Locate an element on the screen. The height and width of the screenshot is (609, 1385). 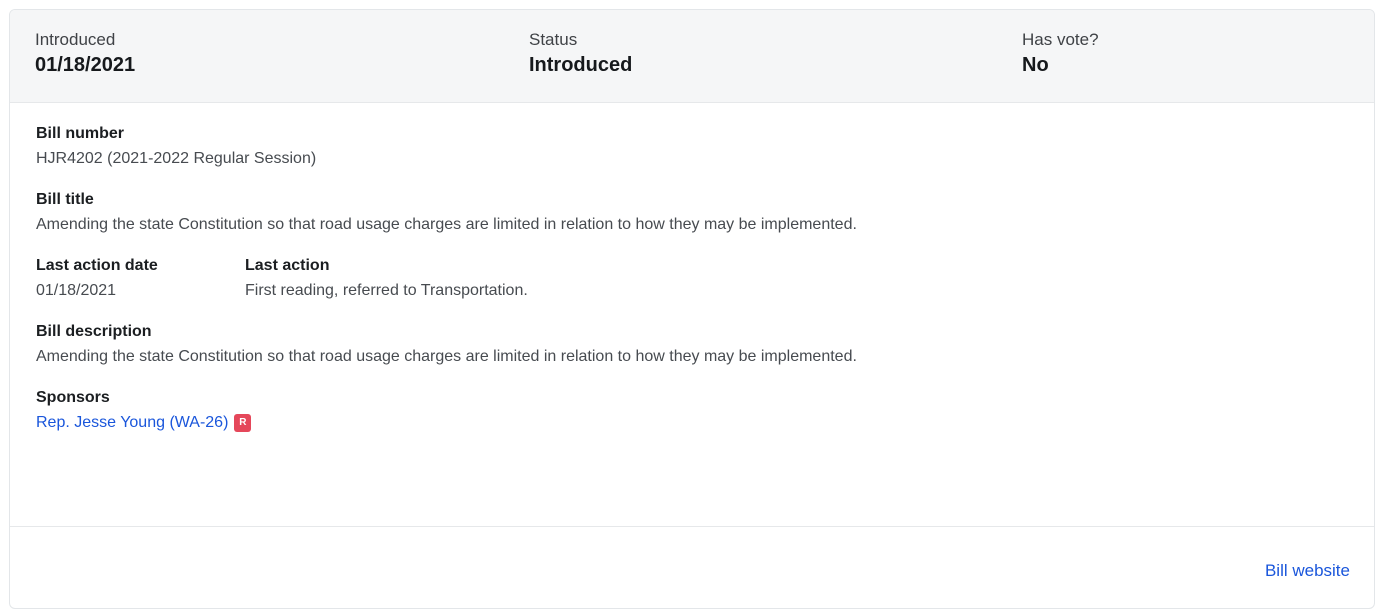
bill-number-label: Bill number is located at coordinates (80, 133).